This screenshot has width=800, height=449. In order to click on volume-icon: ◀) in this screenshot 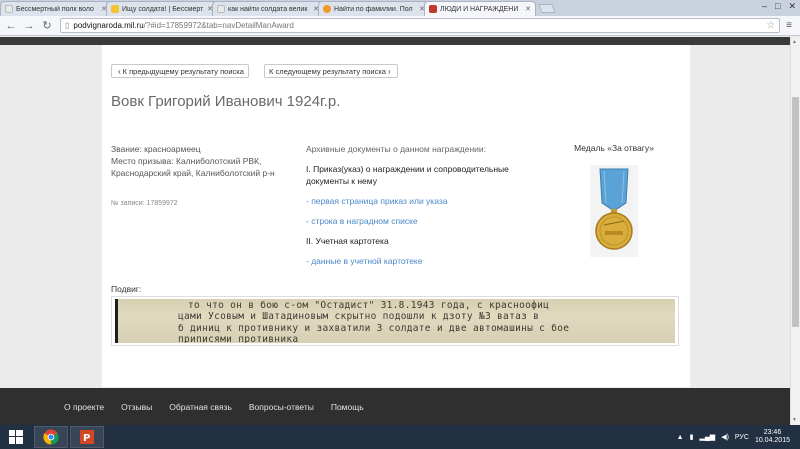, I will do `click(725, 437)`.